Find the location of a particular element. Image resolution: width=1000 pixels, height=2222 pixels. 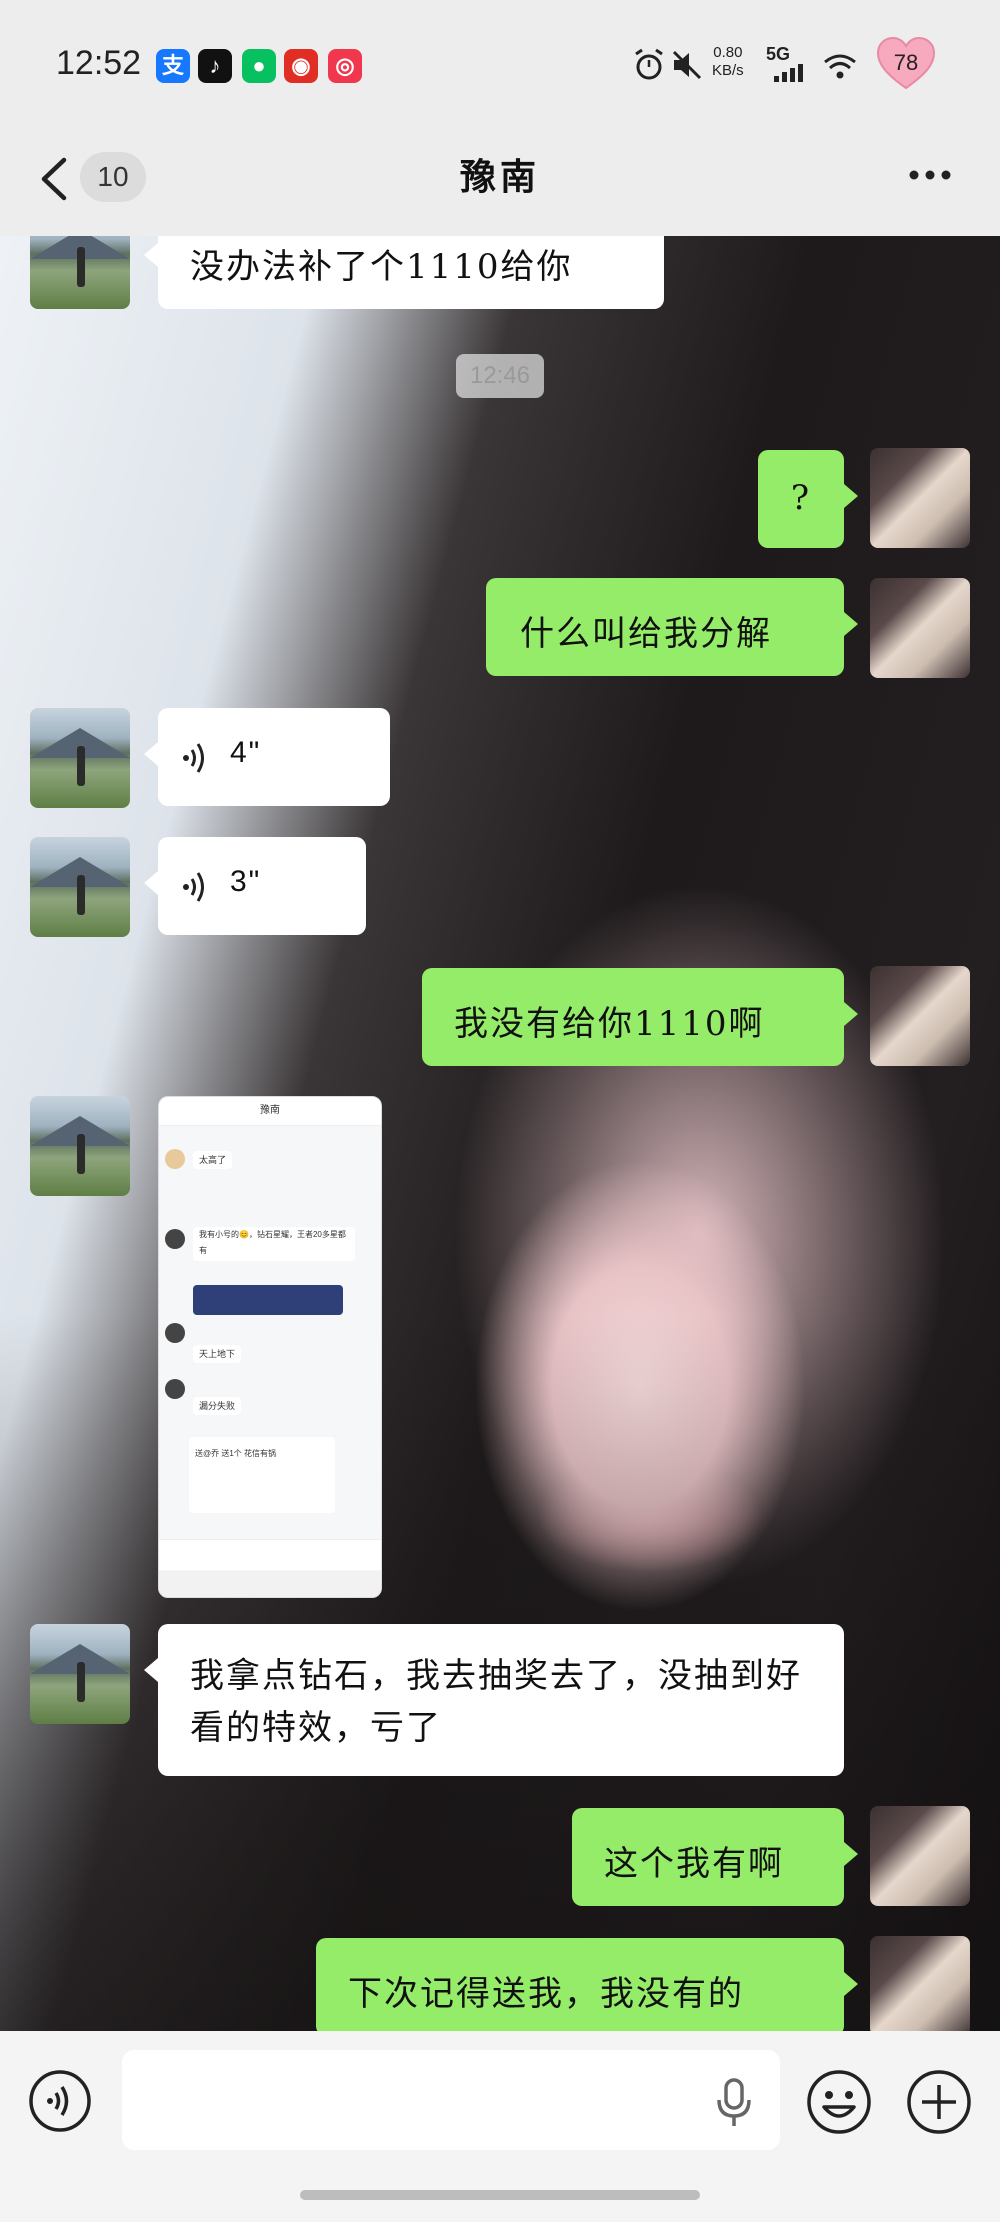

message-bubble-outgoing: ? is located at coordinates (808, 499).